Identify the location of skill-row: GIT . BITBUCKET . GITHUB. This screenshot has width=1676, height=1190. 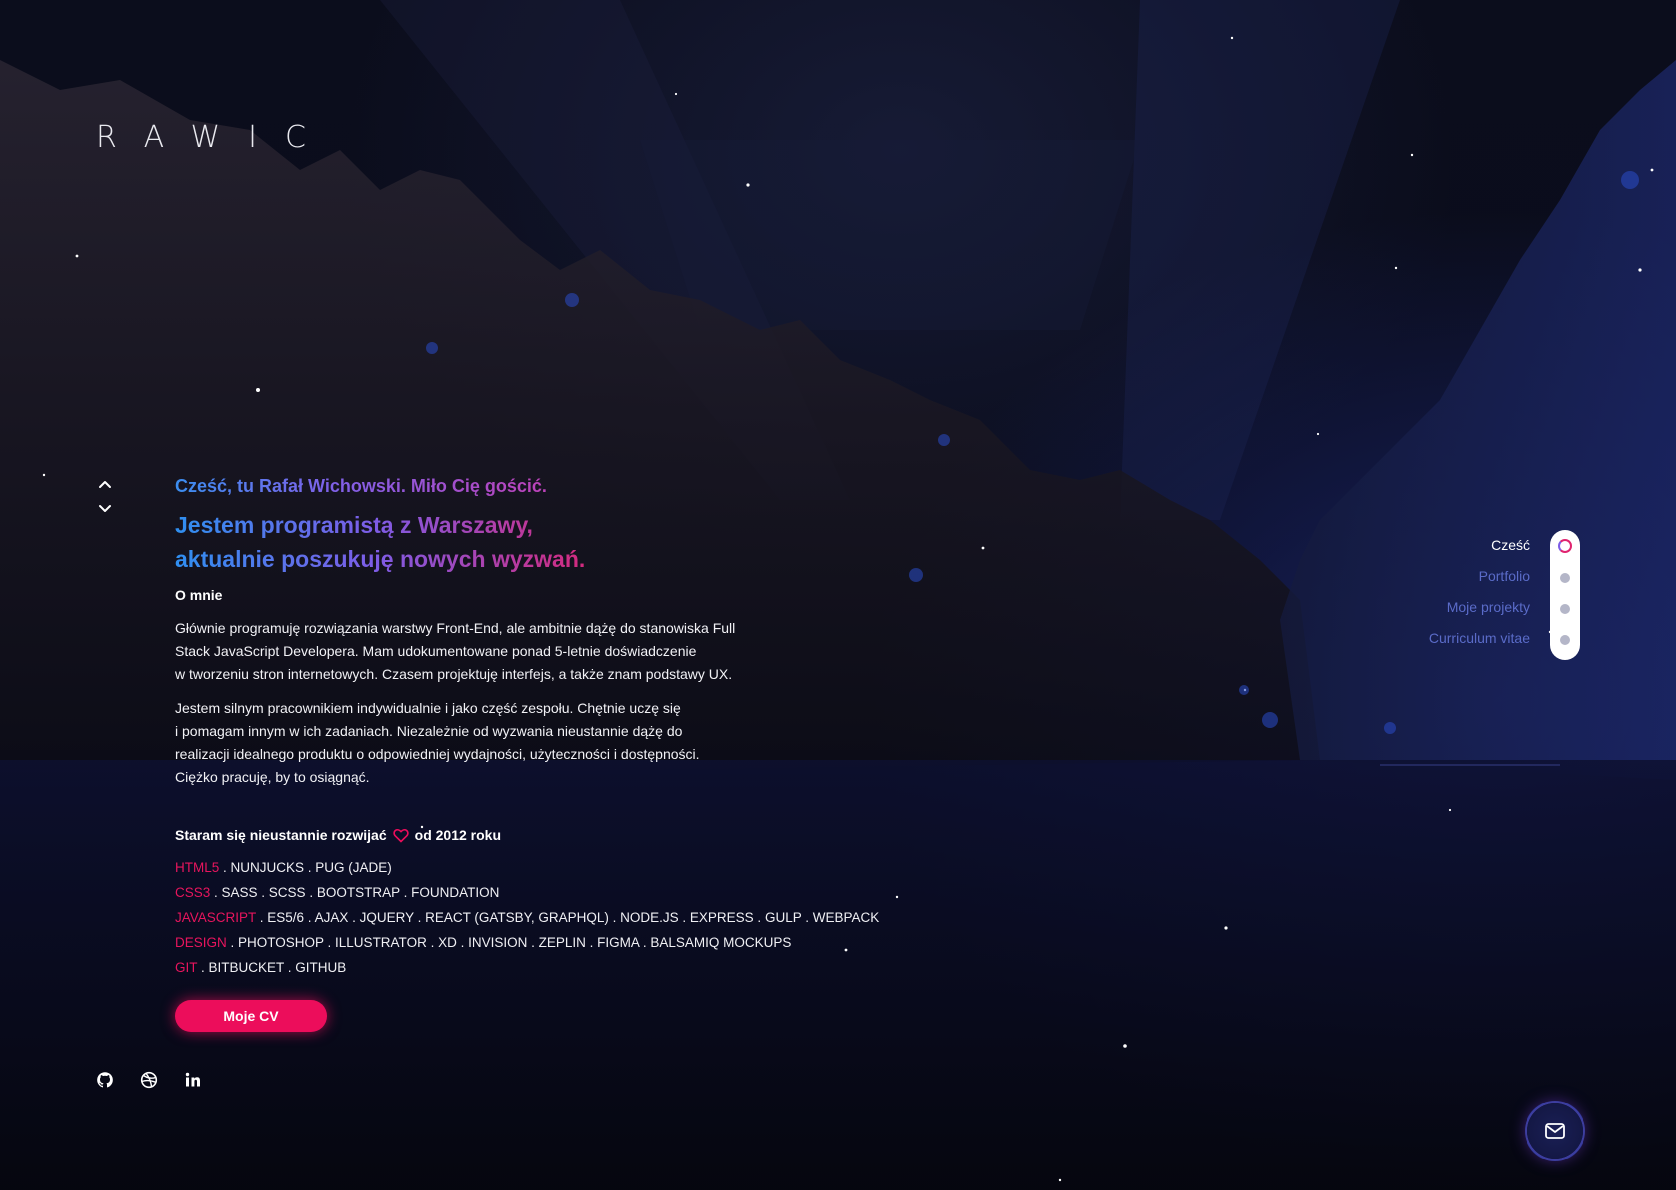
(525, 967).